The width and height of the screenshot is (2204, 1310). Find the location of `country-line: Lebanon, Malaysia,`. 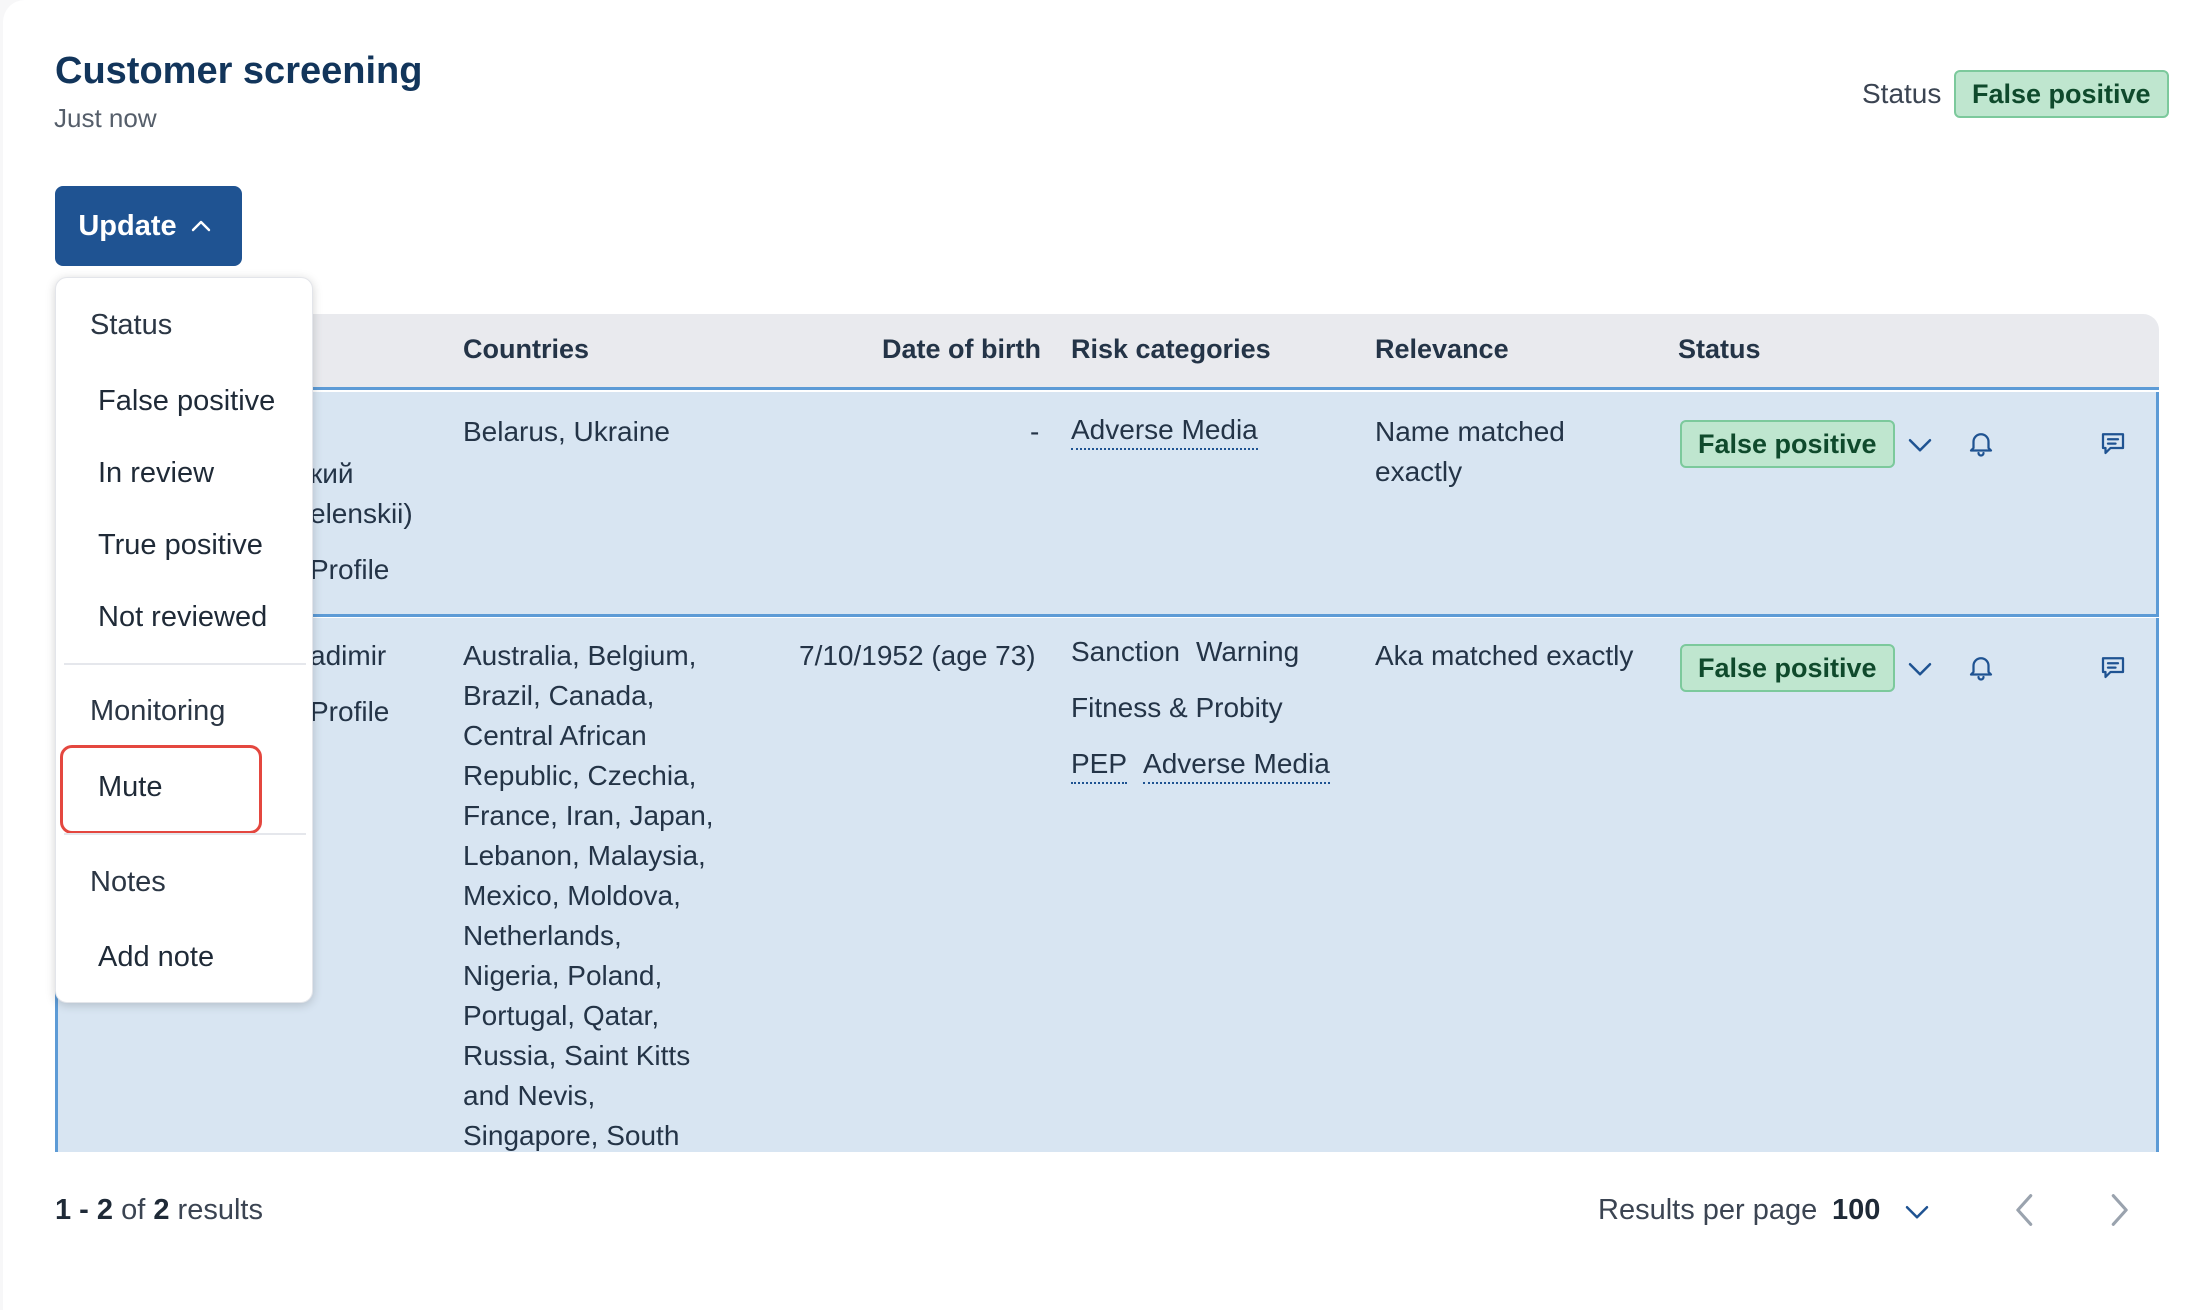

country-line: Lebanon, Malaysia, is located at coordinates (584, 855).